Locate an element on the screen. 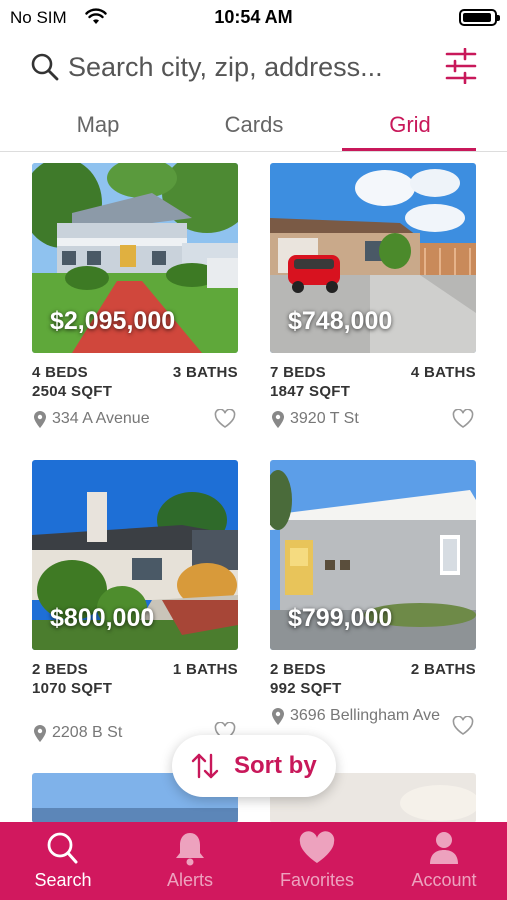  listing-photo: $2,095,000 is located at coordinates (135, 258).